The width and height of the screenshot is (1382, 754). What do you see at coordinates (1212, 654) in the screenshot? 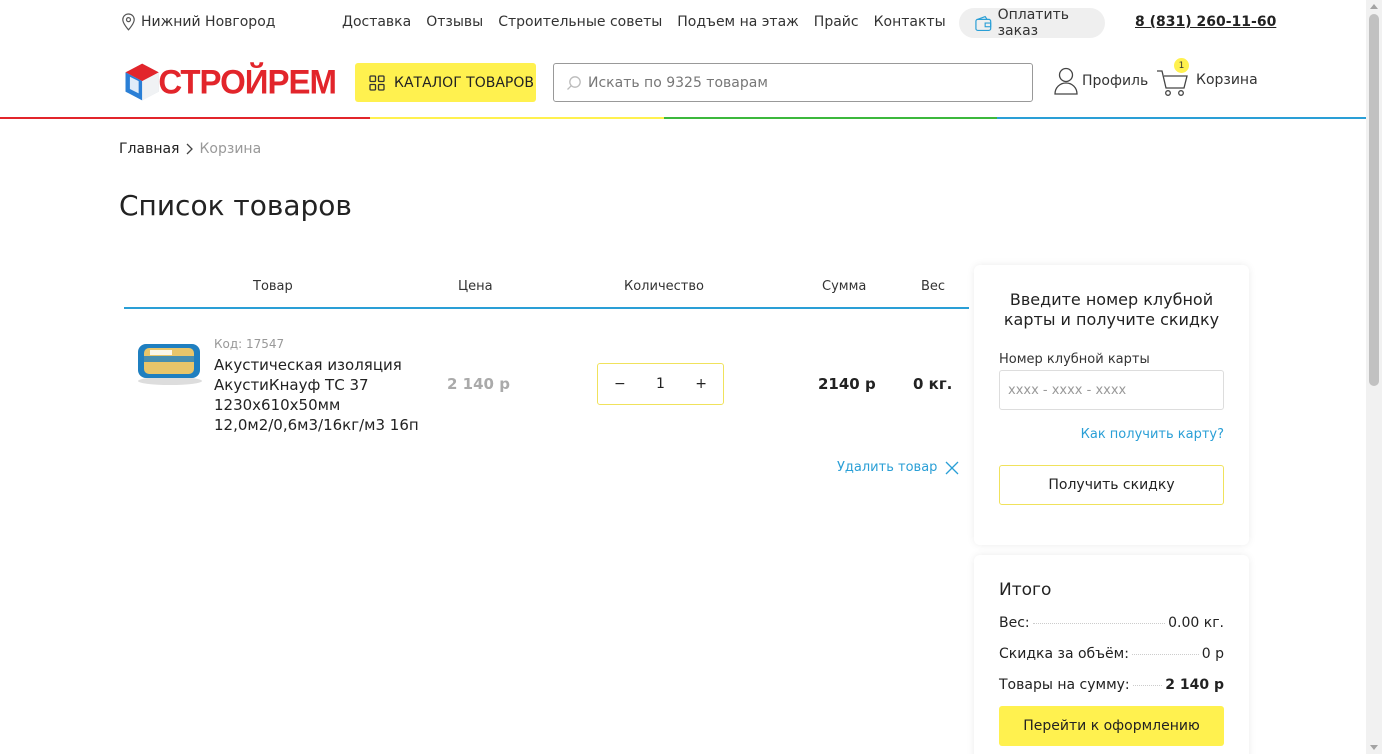
I see `summary-discount-value: 0 р` at bounding box center [1212, 654].